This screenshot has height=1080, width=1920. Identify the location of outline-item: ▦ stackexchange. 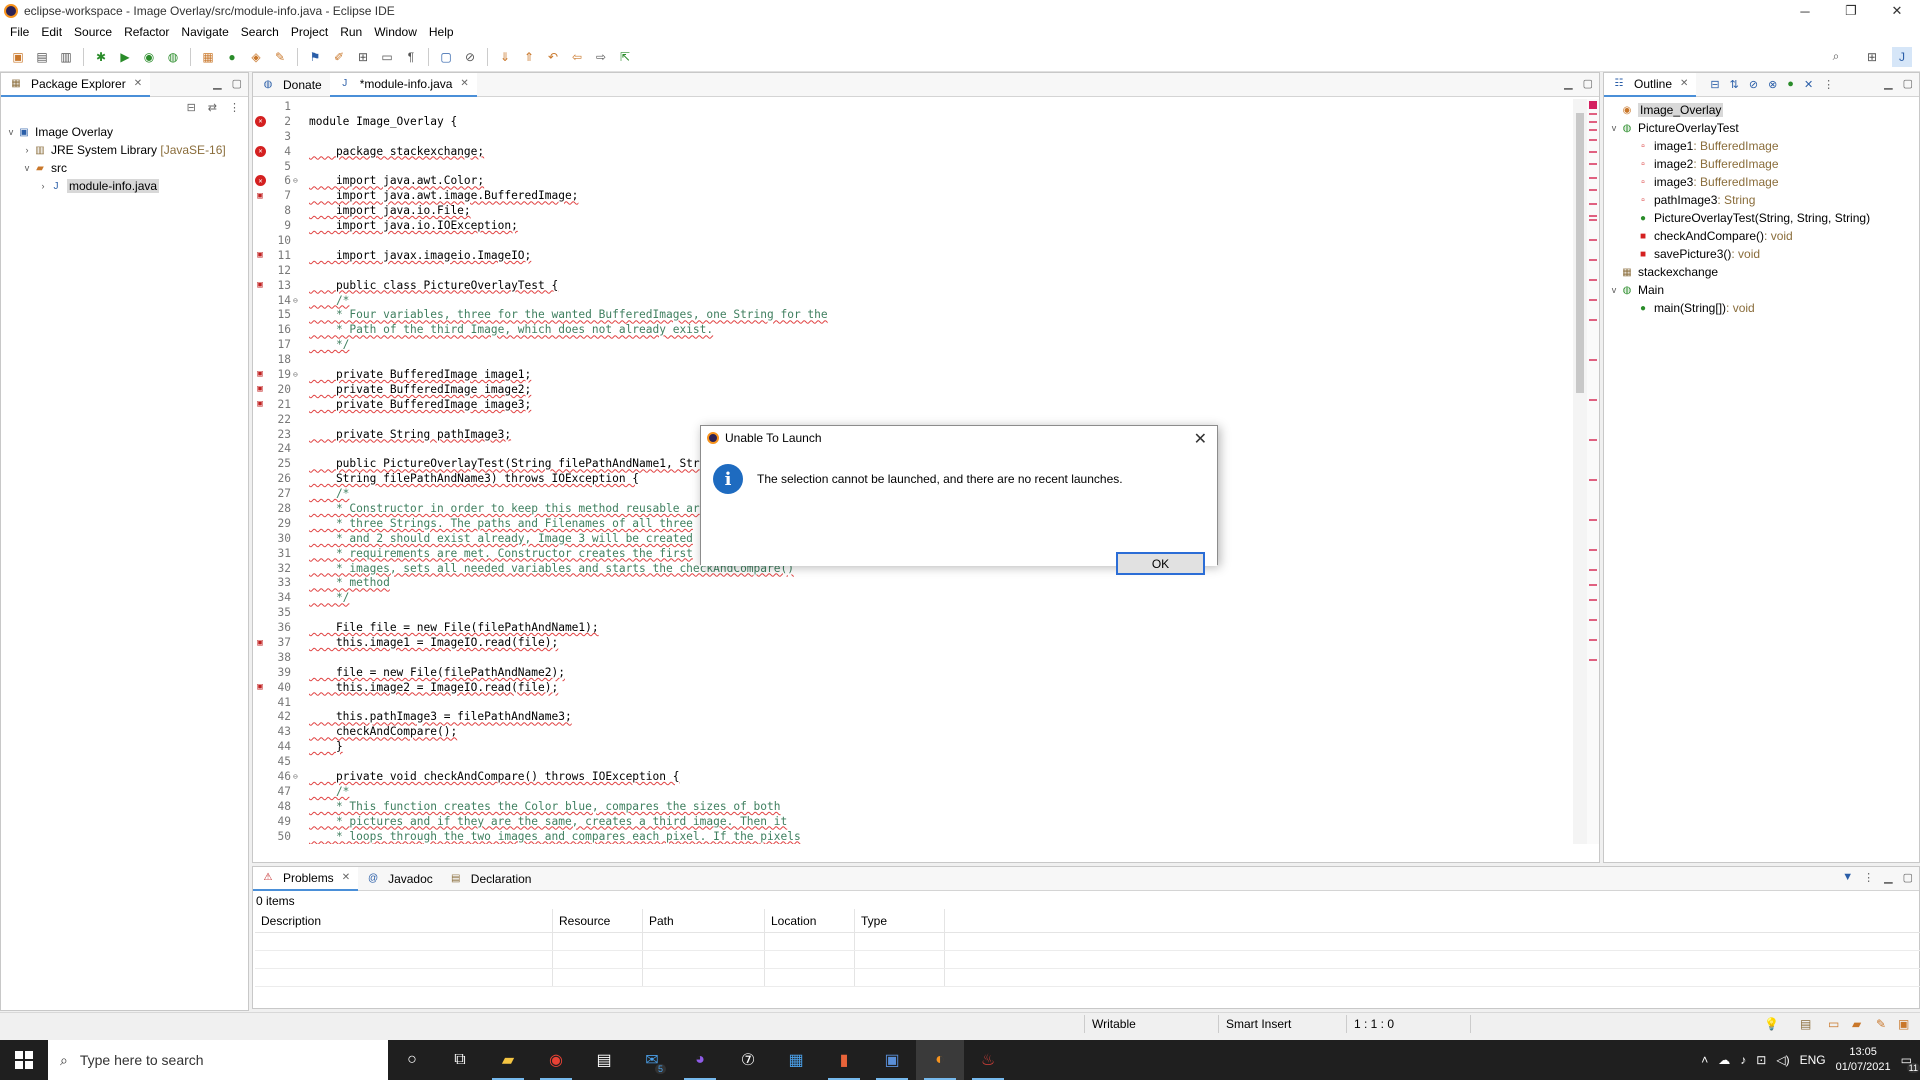
(1761, 272).